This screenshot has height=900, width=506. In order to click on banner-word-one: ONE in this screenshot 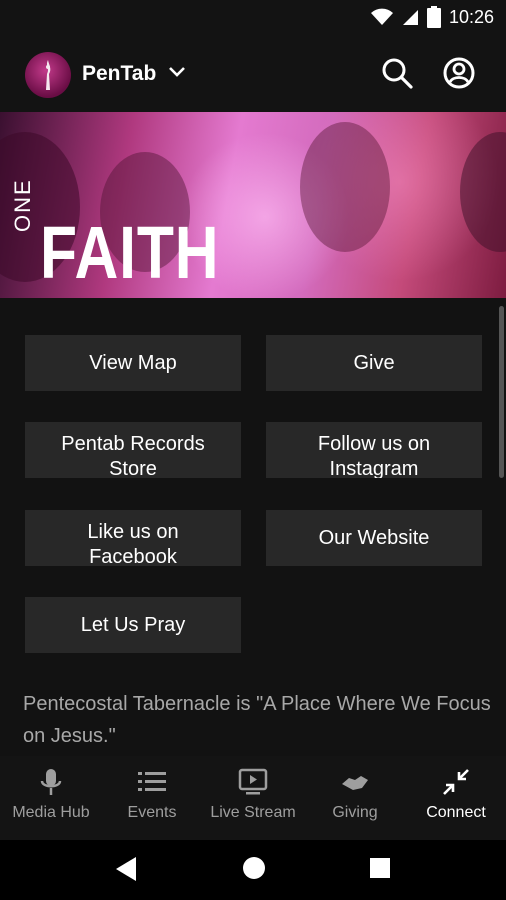, I will do `click(22, 205)`.